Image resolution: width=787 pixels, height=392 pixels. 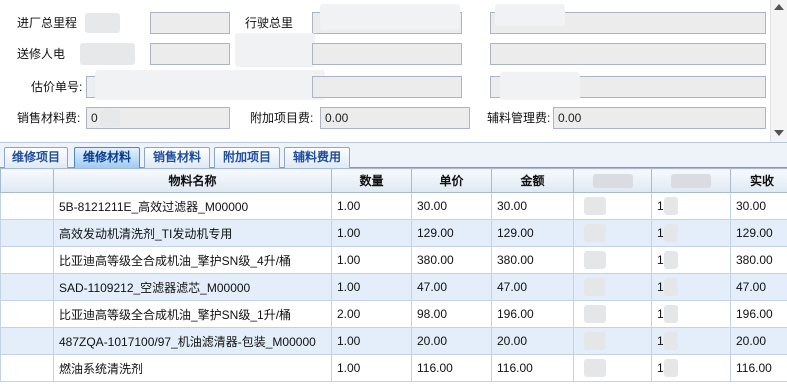 I want to click on received-cell: 380.00, so click(x=758, y=260).